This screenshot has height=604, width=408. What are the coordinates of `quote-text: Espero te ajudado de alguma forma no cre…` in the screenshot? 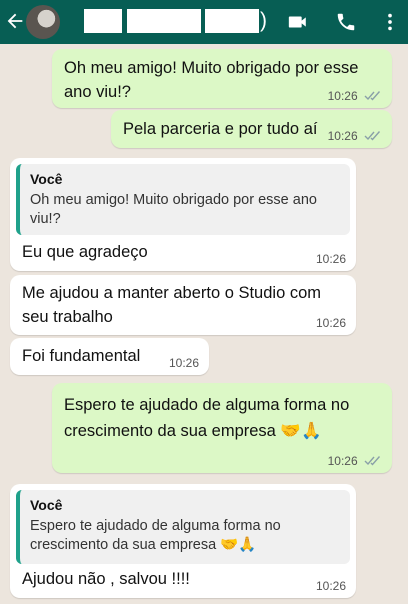 It's located at (155, 535).